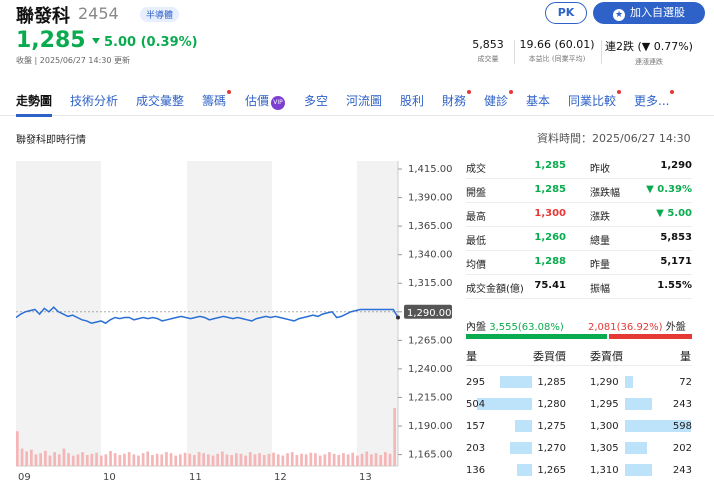 This screenshot has height=491, width=714. I want to click on tab-label: 同業比較, so click(592, 101).